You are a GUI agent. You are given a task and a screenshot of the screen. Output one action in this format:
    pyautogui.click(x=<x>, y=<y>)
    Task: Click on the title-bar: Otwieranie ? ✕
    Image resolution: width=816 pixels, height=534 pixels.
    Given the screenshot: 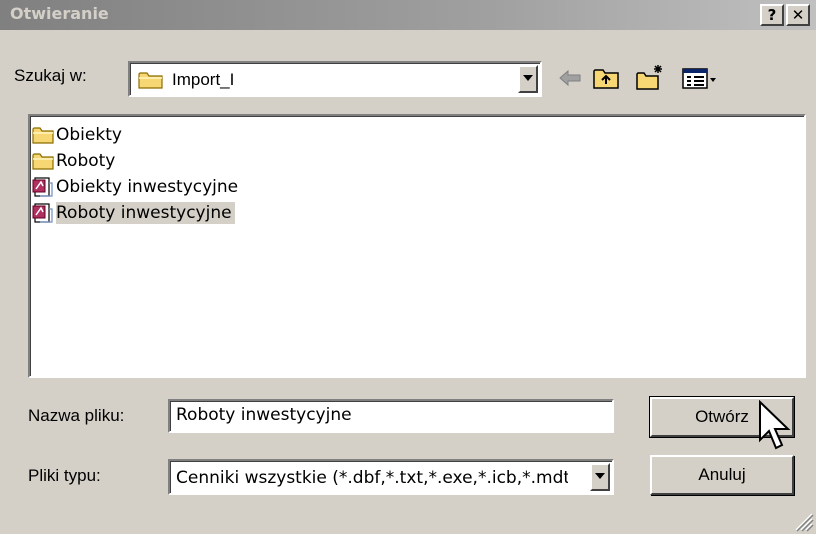 What is the action you would take?
    pyautogui.click(x=408, y=15)
    